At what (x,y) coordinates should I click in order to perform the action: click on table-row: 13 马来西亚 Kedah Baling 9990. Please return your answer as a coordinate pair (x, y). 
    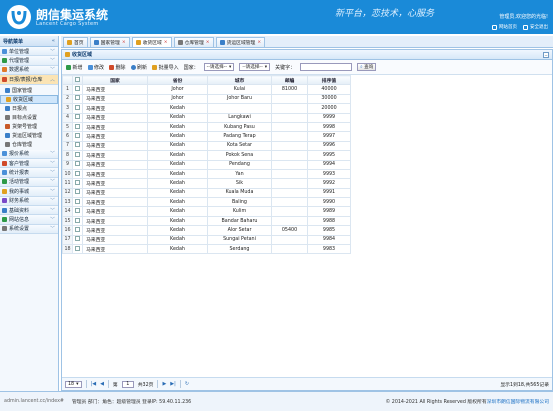
    Looking at the image, I should click on (206, 202).